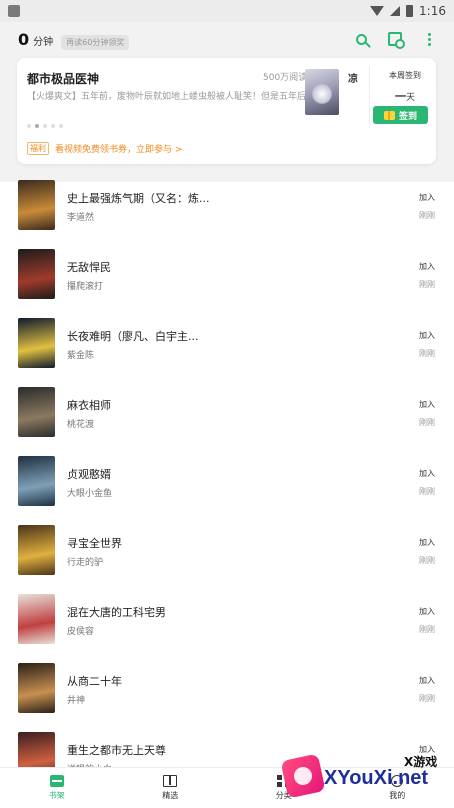 The width and height of the screenshot is (454, 808). What do you see at coordinates (432, 11) in the screenshot?
I see `status-time: 1:16` at bounding box center [432, 11].